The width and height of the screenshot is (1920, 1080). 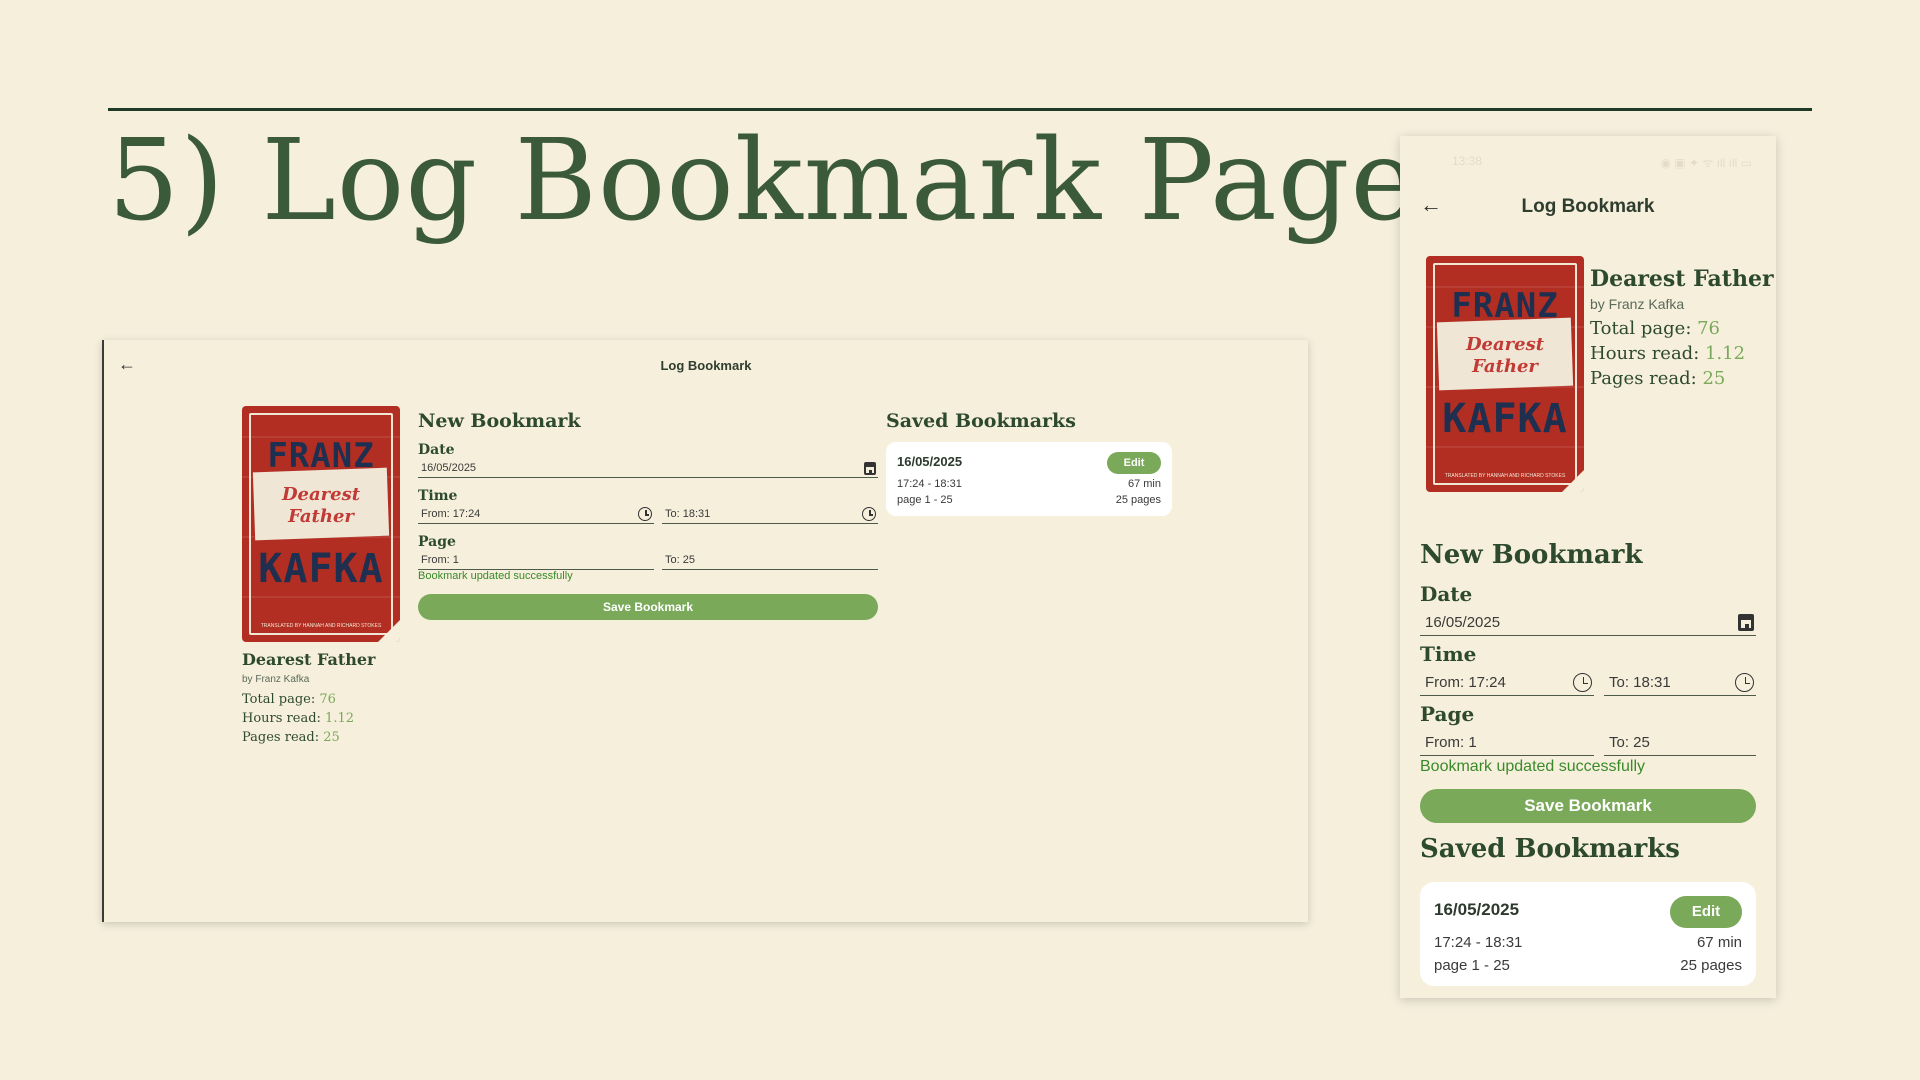 What do you see at coordinates (1467, 161) in the screenshot?
I see `status-time: 13:38` at bounding box center [1467, 161].